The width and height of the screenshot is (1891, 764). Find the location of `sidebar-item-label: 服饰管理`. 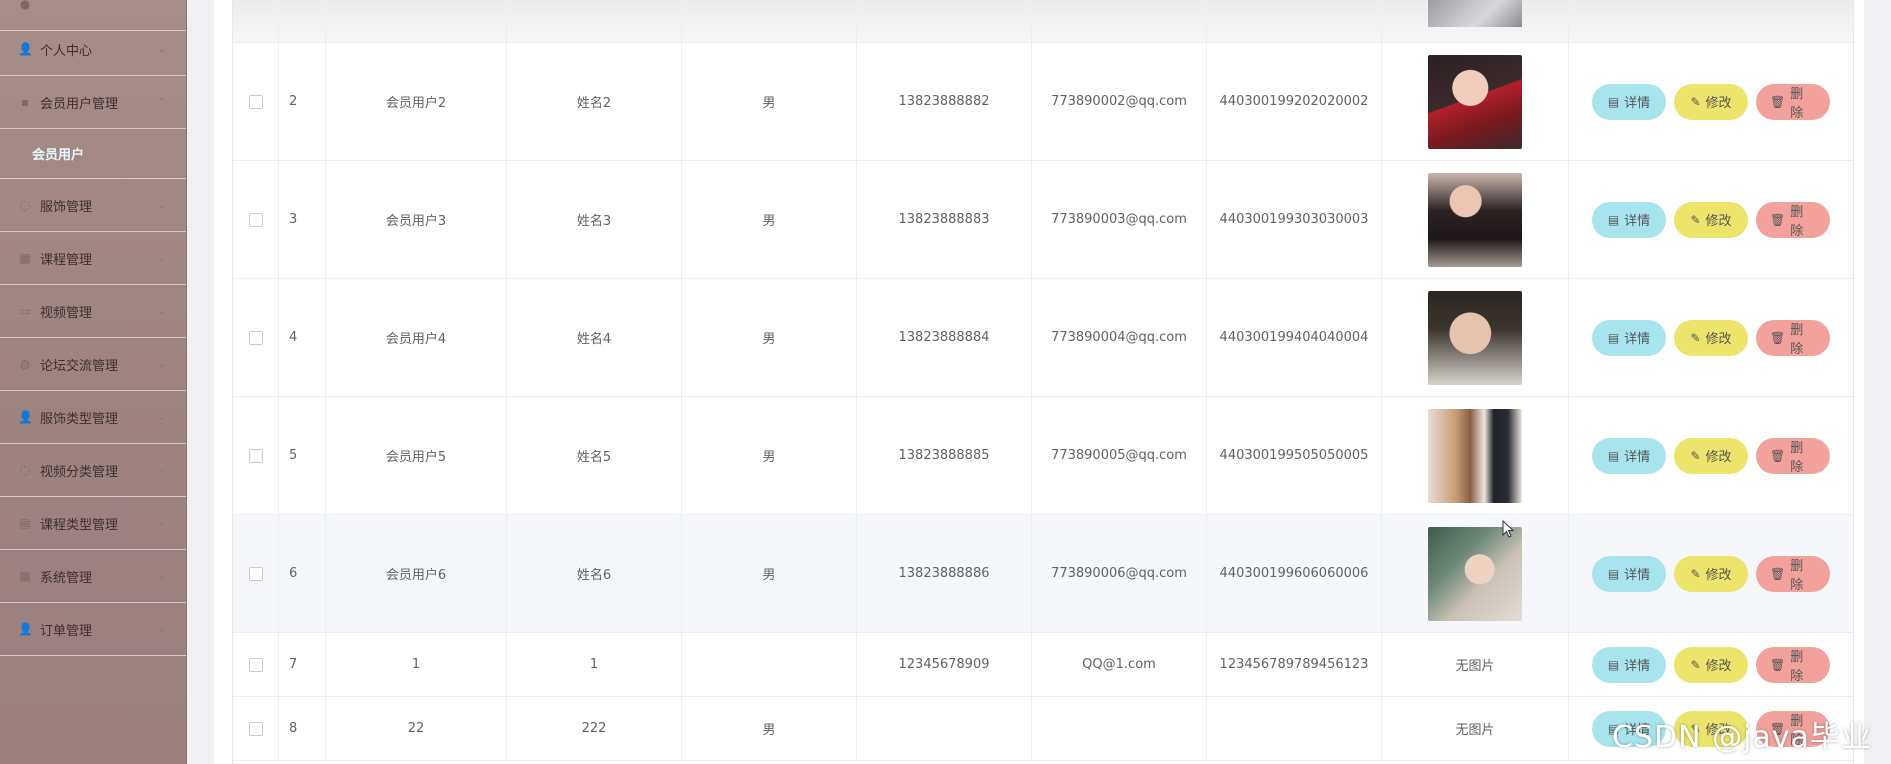

sidebar-item-label: 服饰管理 is located at coordinates (66, 207).